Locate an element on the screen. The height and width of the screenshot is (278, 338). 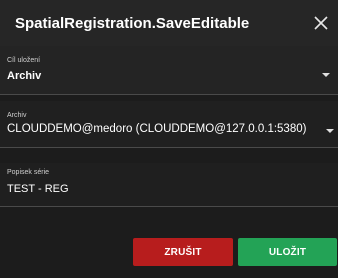
dialog-title: SpatialRegistration.SaveEditable is located at coordinates (132, 23).